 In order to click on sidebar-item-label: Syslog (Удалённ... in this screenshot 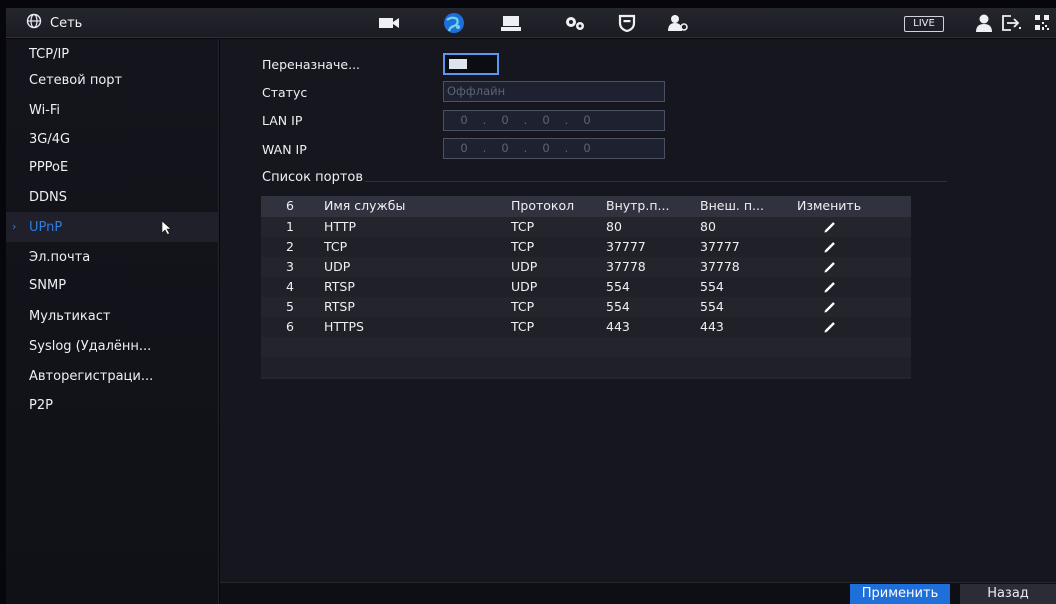, I will do `click(90, 346)`.